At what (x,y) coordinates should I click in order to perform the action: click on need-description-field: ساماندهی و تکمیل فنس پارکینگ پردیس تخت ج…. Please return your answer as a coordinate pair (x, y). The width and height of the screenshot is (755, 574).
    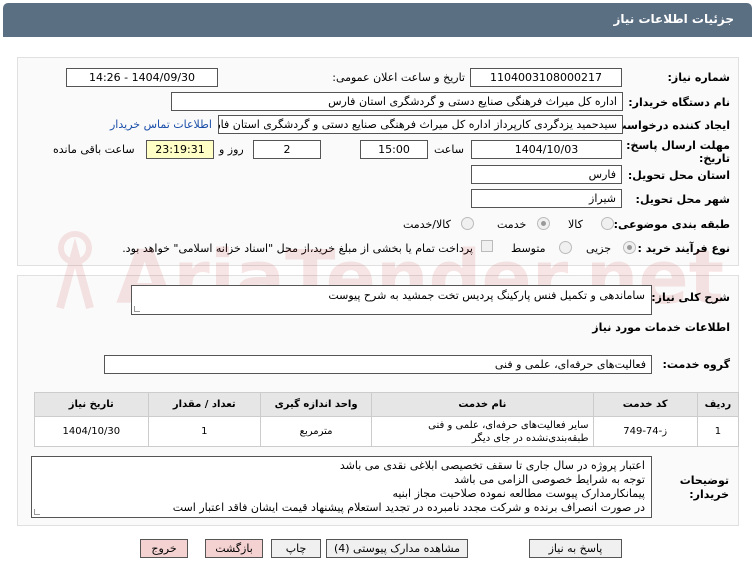
    Looking at the image, I should click on (391, 300).